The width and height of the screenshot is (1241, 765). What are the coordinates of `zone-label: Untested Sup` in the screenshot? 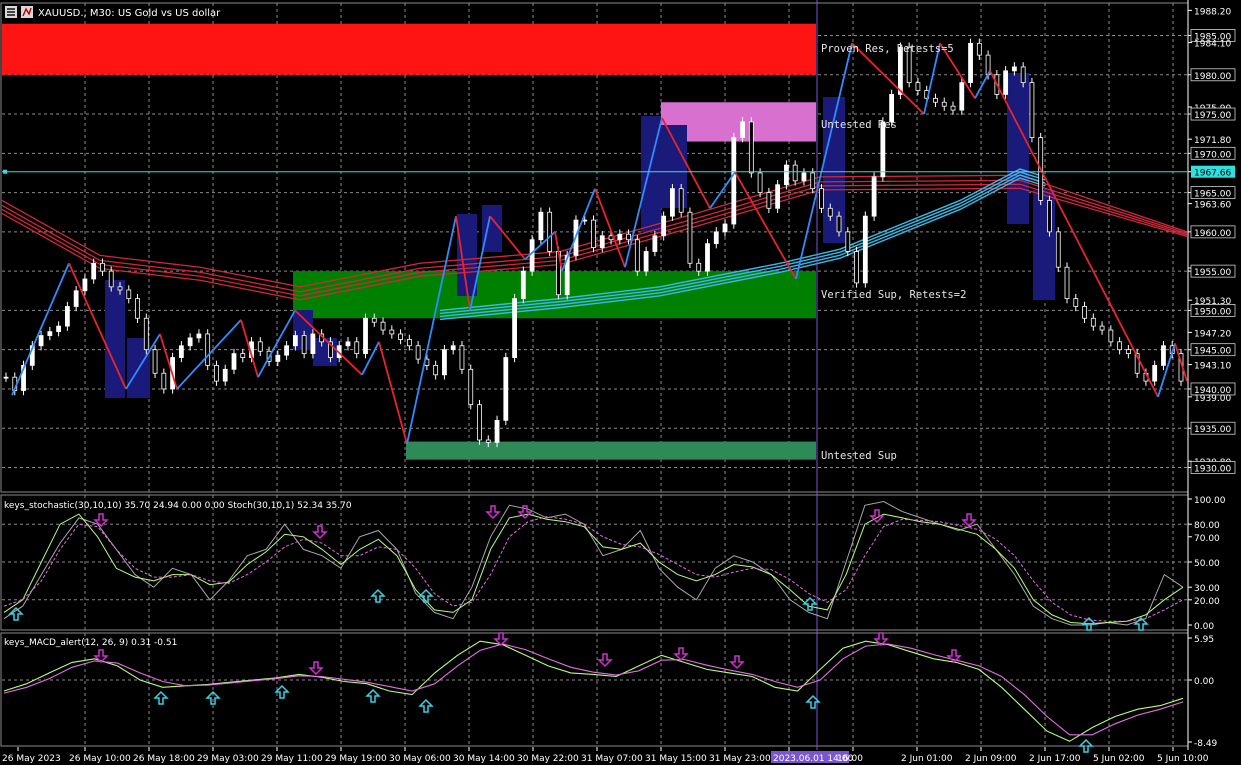 It's located at (859, 456).